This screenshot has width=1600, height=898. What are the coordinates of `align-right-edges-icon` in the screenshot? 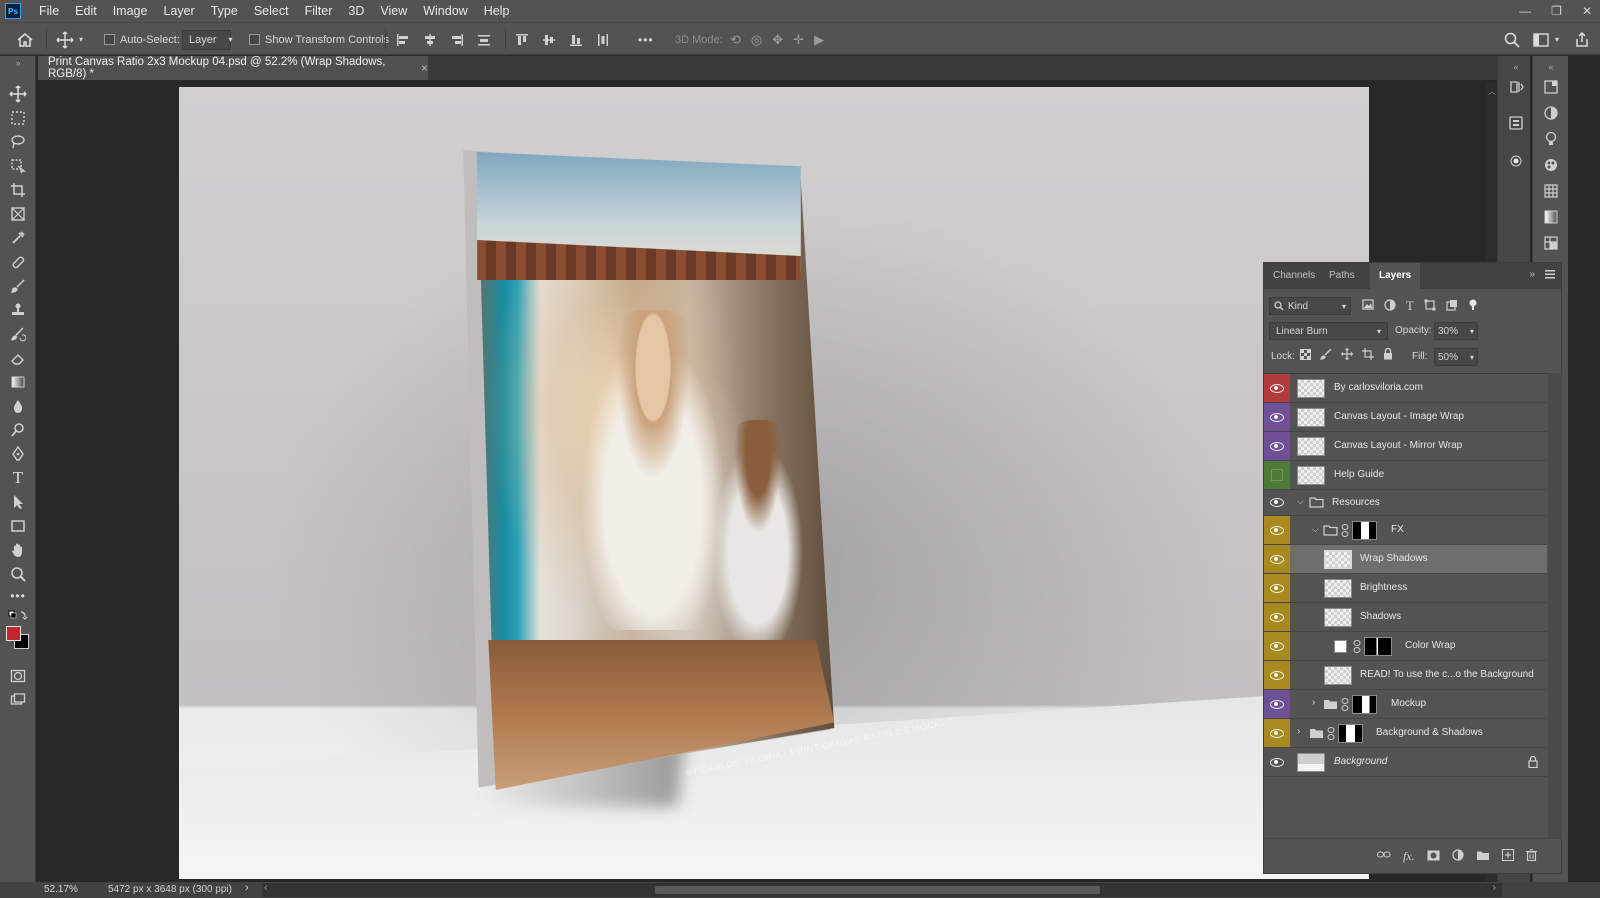 It's located at (457, 40).